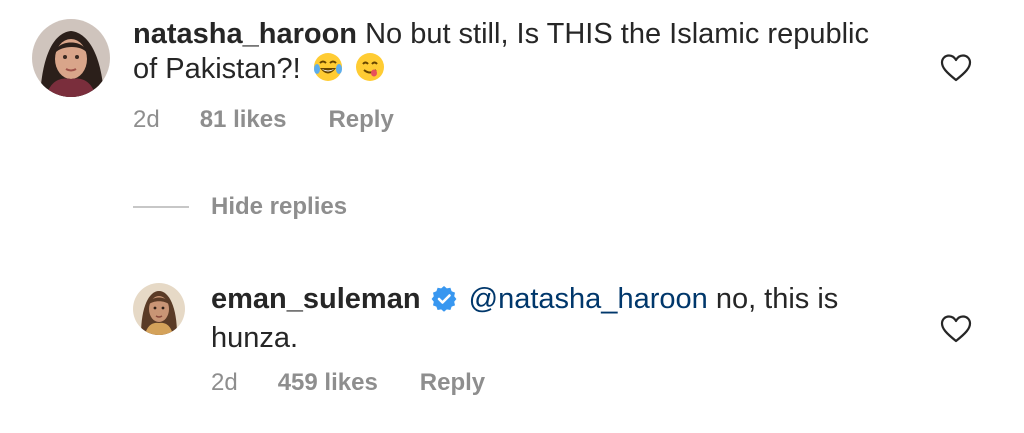  I want to click on avatar-natasha-haroon, so click(71, 58).